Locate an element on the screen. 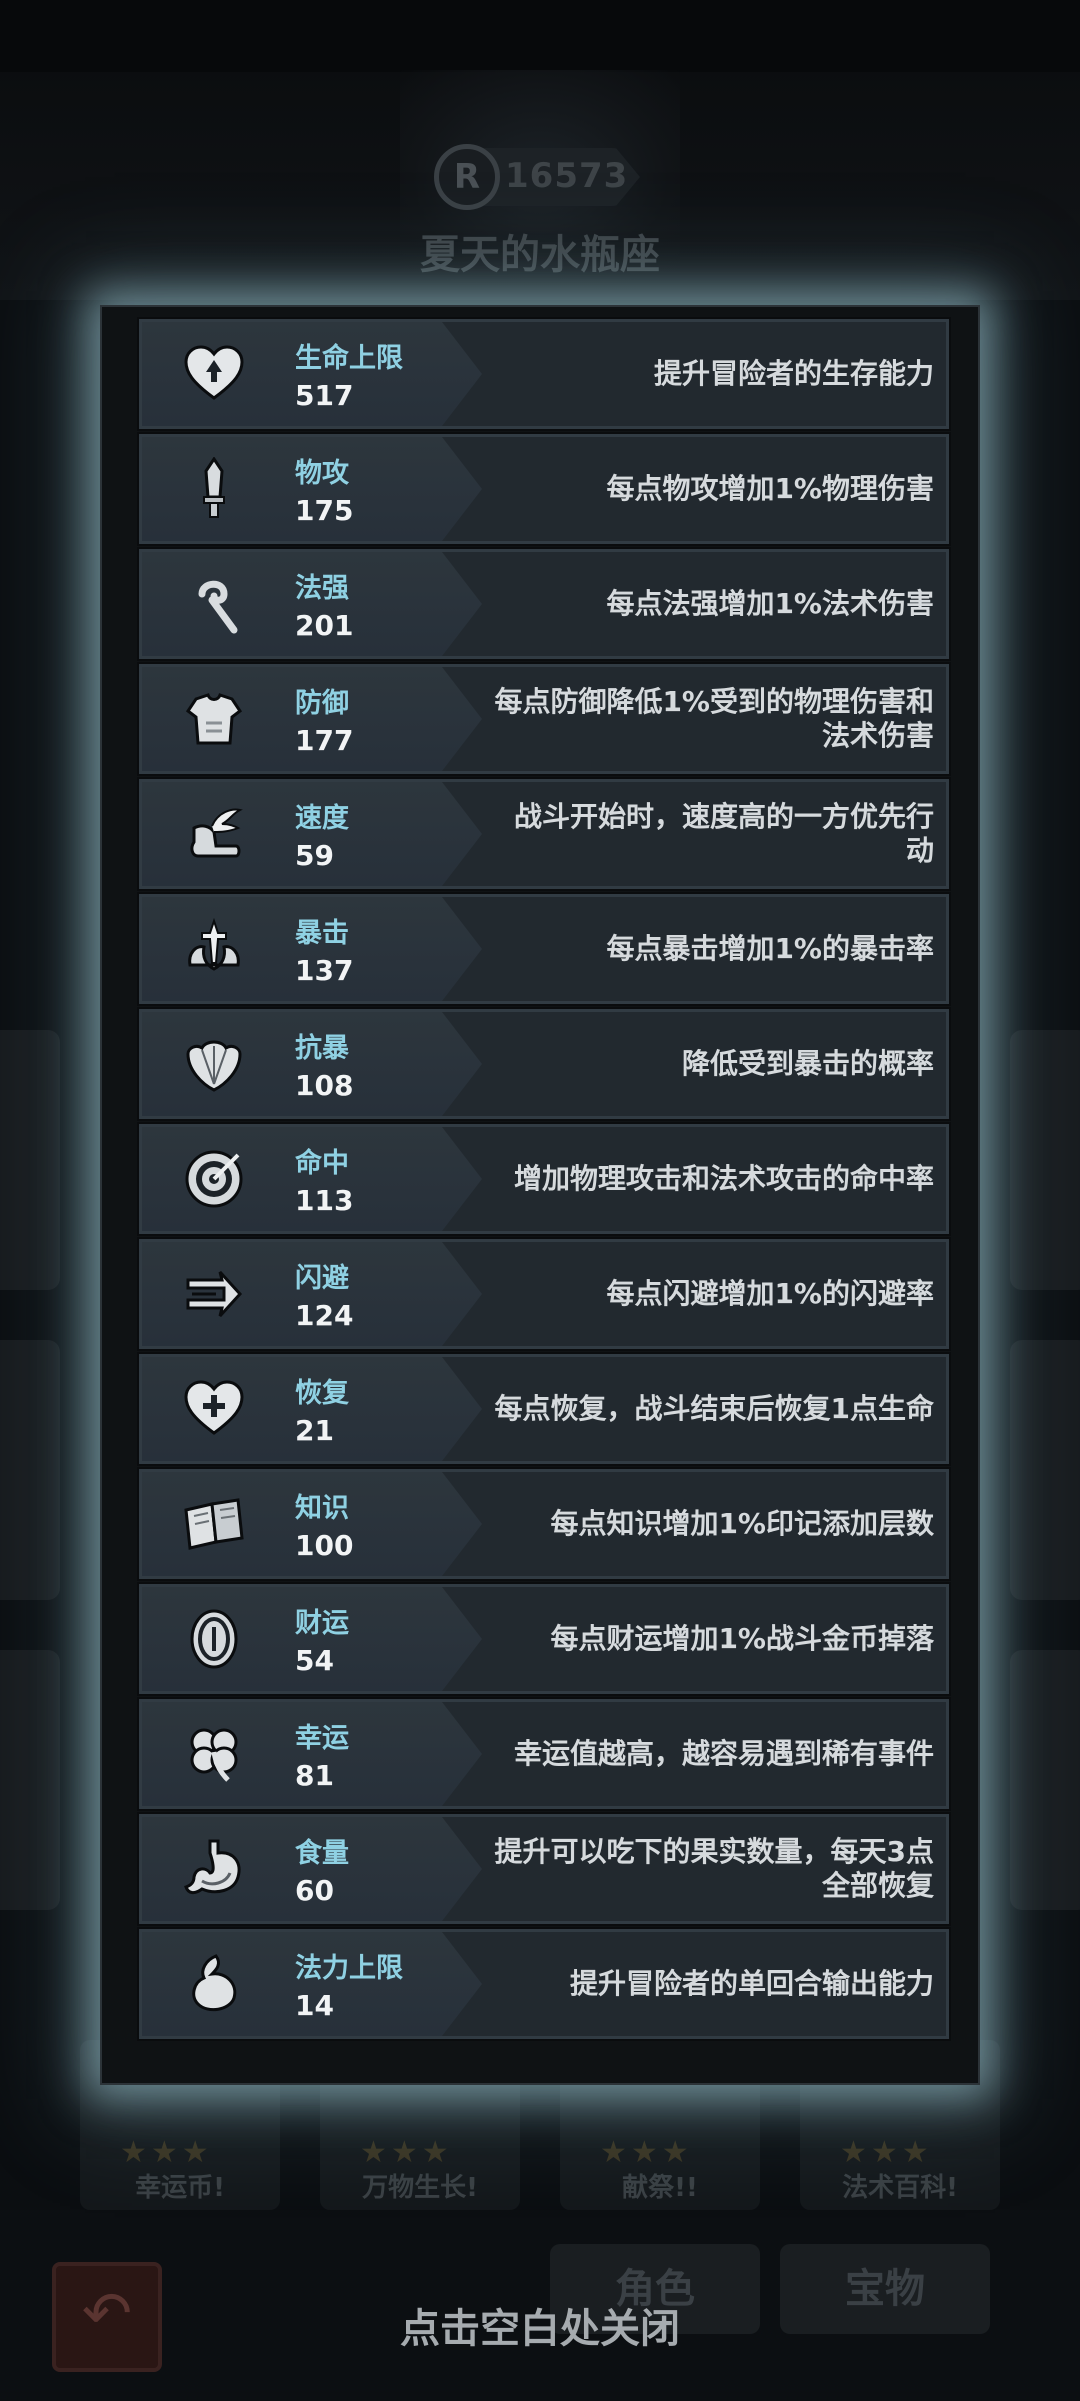  stat-name: 抗暴 is located at coordinates (322, 1048).